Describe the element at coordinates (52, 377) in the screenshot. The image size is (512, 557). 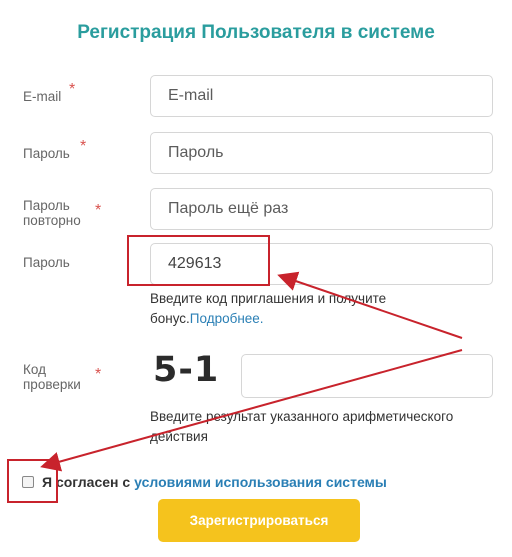
I see `captcha-label: Код проверки` at that location.